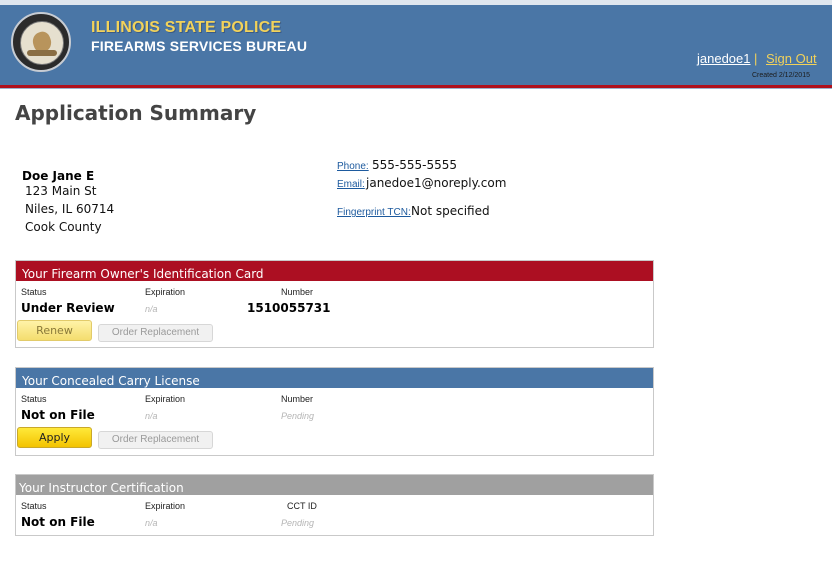 This screenshot has height=577, width=832. What do you see at coordinates (416, 88) in the screenshot?
I see `header-rule` at bounding box center [416, 88].